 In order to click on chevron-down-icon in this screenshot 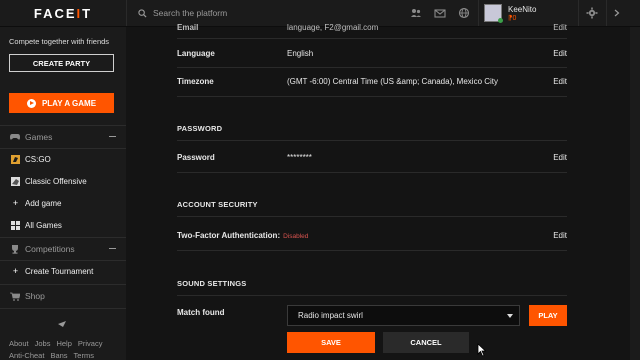, I will do `click(510, 316)`.